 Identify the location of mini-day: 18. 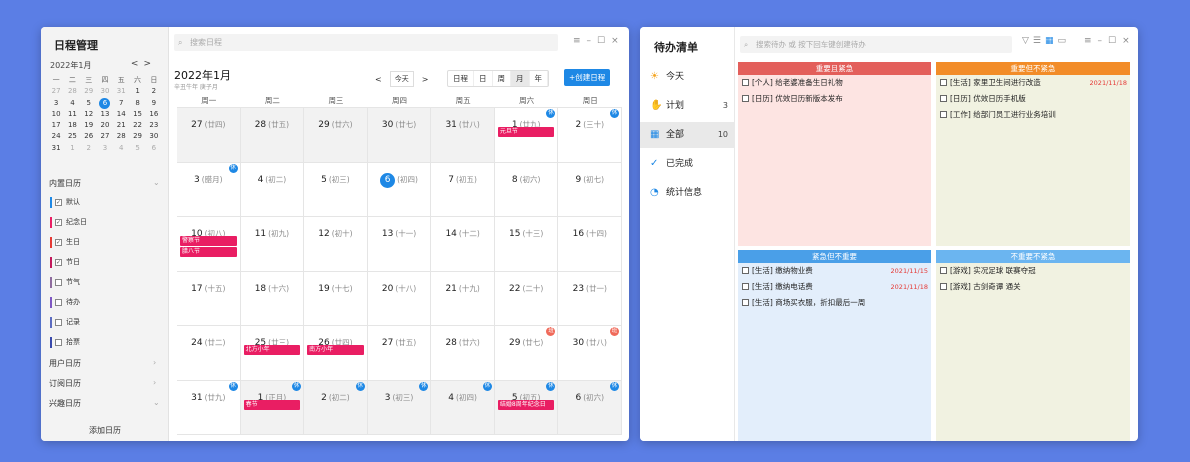
(72, 125).